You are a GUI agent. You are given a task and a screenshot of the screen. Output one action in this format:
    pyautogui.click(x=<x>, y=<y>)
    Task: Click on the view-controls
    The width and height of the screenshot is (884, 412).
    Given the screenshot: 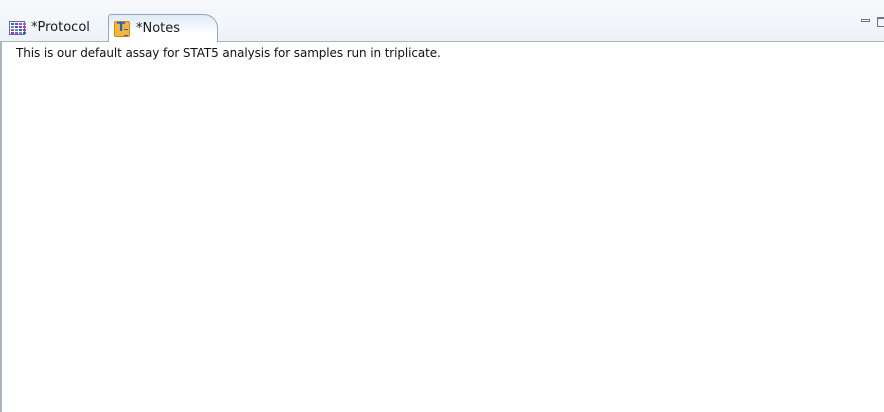 What is the action you would take?
    pyautogui.click(x=872, y=22)
    